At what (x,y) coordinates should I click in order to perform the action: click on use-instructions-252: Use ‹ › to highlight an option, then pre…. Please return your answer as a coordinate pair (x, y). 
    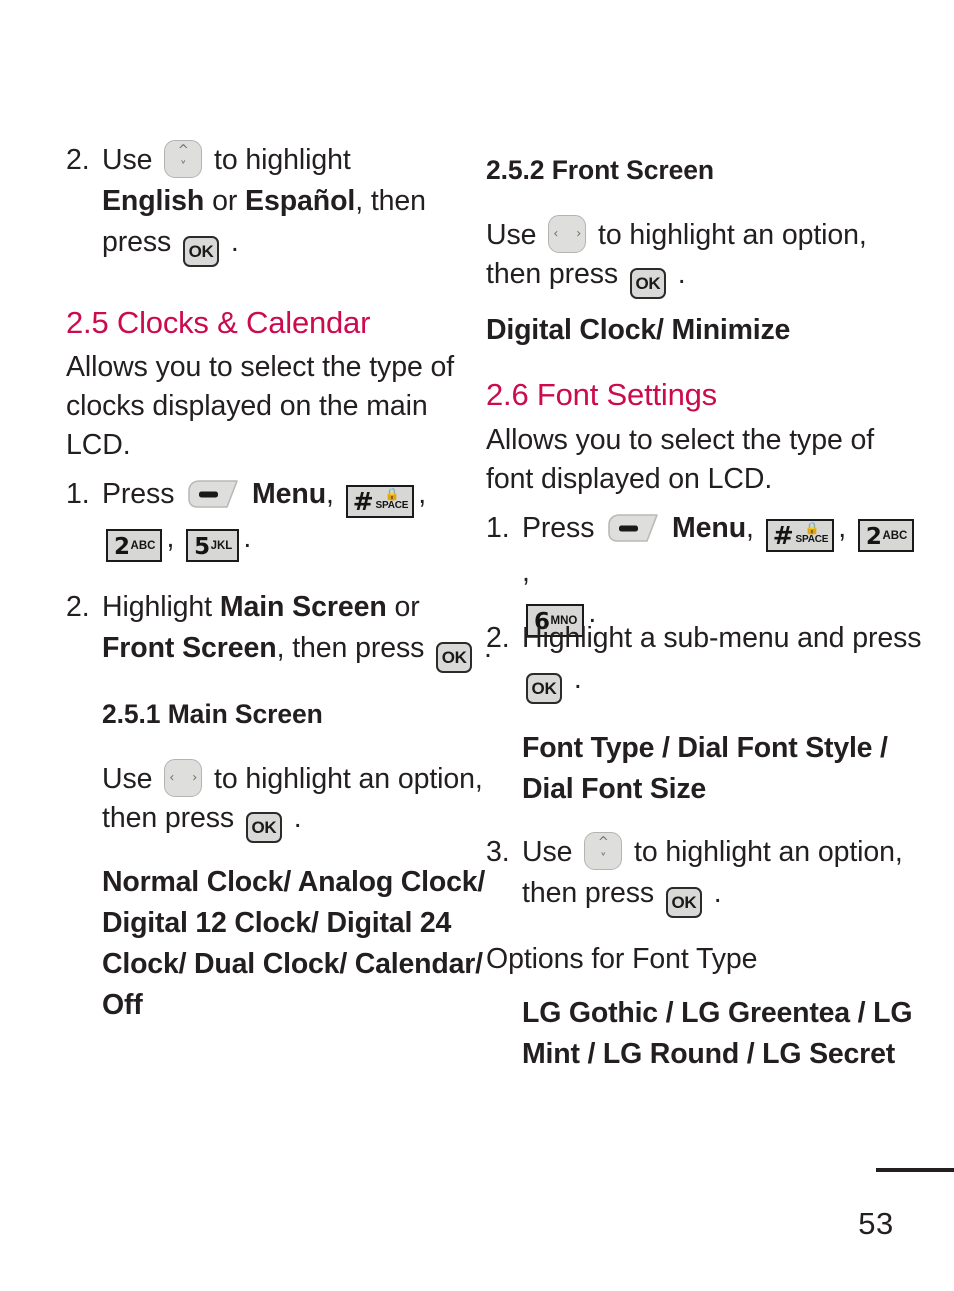
    Looking at the image, I should click on (686, 257).